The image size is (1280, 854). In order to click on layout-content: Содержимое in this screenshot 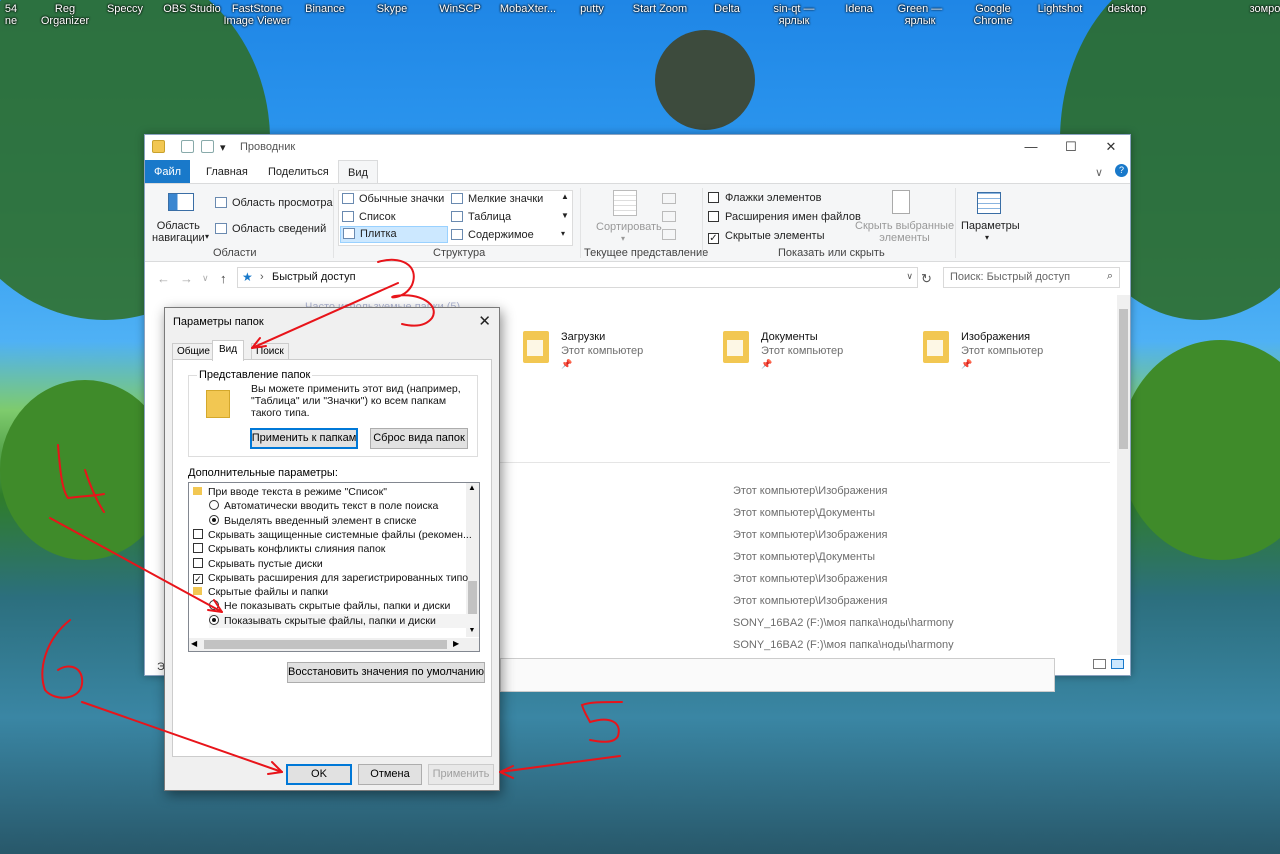, I will do `click(492, 235)`.